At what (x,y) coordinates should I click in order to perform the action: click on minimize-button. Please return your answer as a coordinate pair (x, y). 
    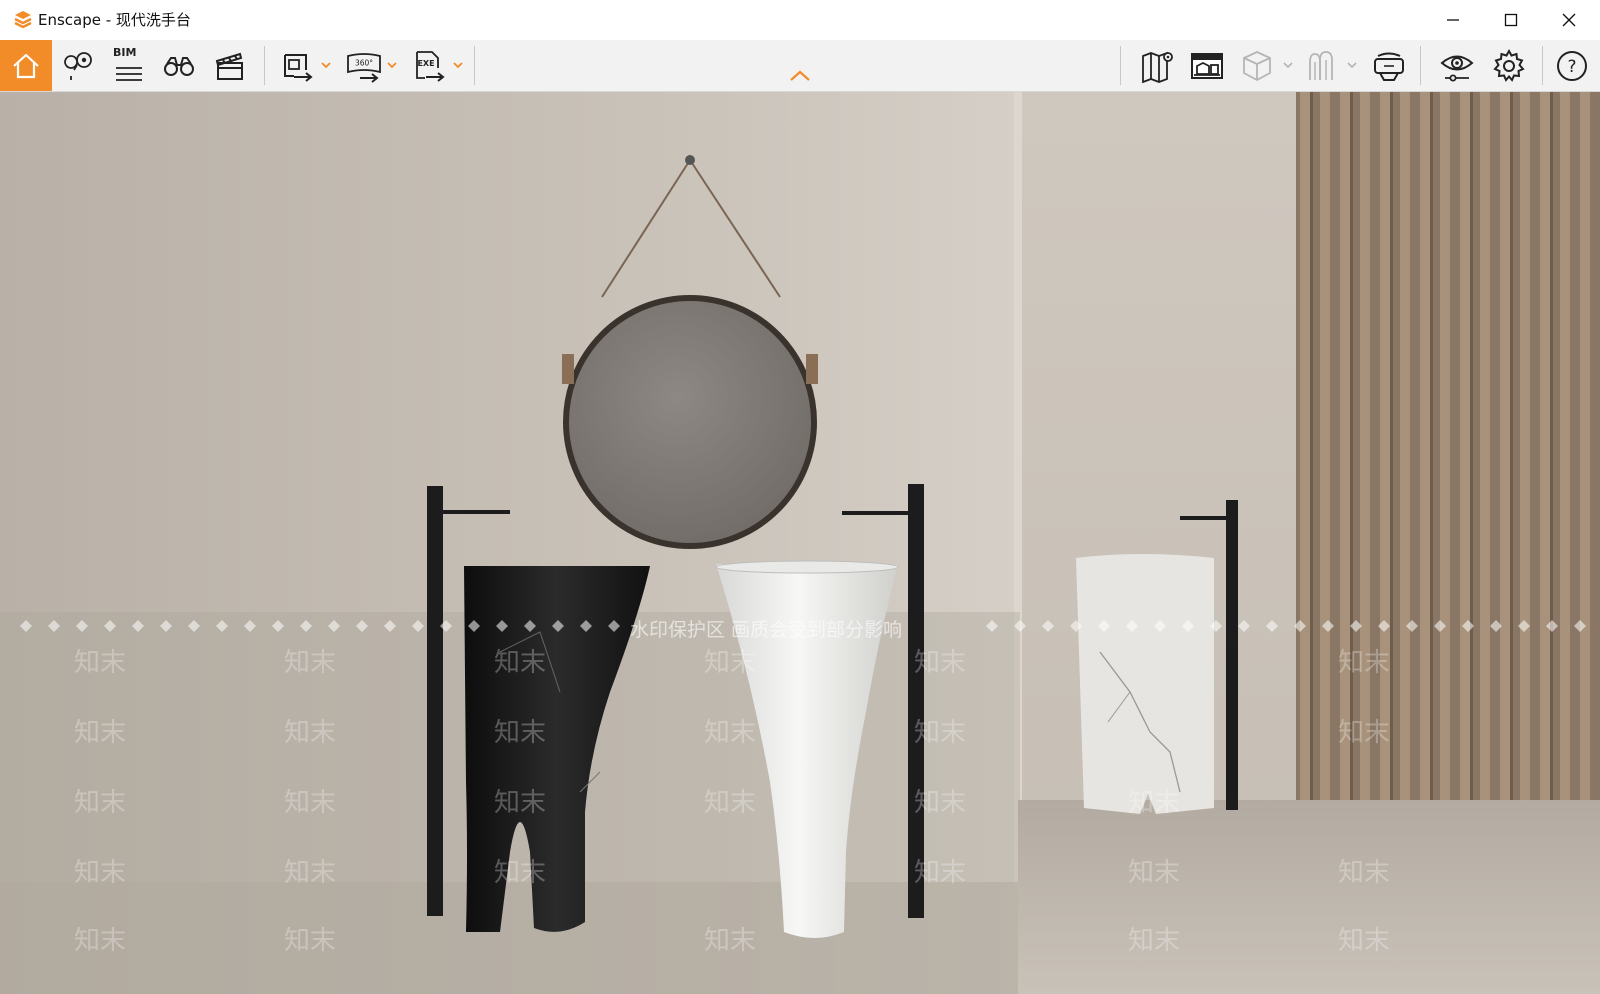
    Looking at the image, I should click on (1453, 20).